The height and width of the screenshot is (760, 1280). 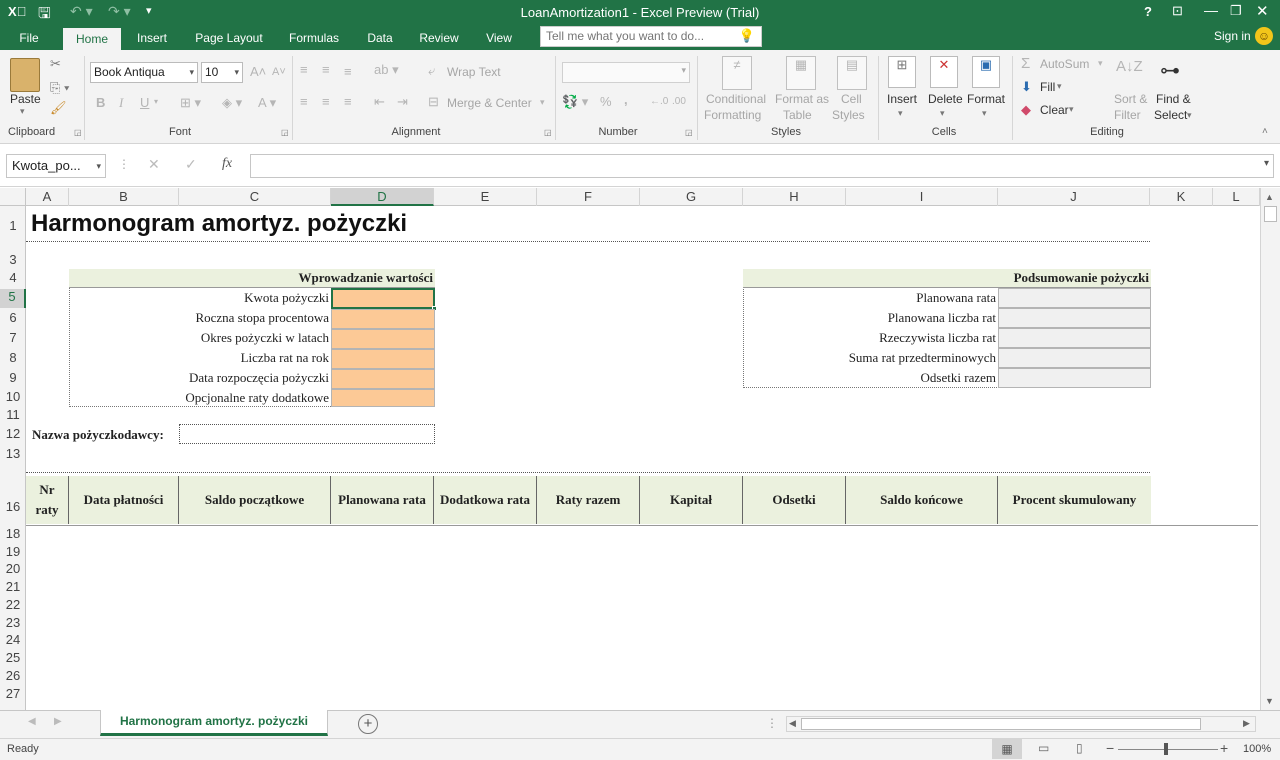 I want to click on find-select-label-2: Select, so click(x=1170, y=115).